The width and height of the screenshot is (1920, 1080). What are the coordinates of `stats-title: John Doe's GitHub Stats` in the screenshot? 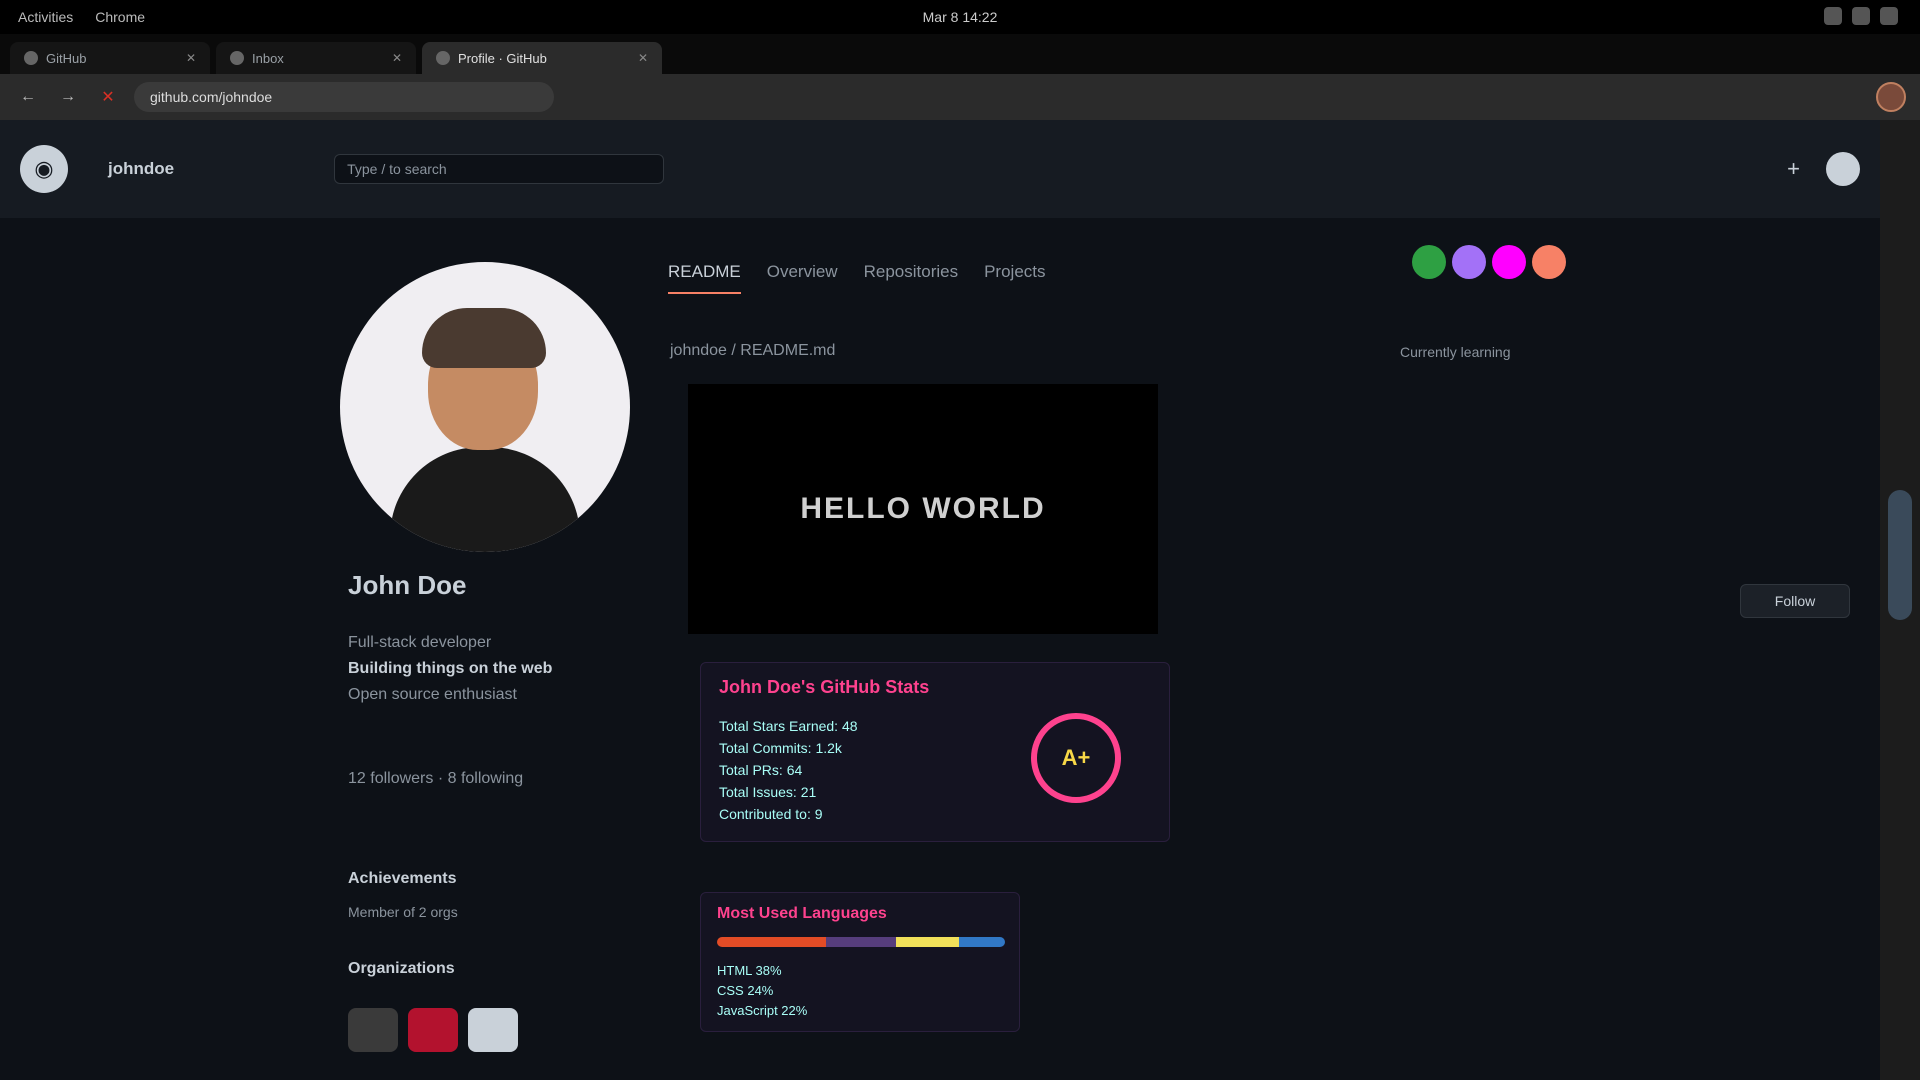 It's located at (824, 687).